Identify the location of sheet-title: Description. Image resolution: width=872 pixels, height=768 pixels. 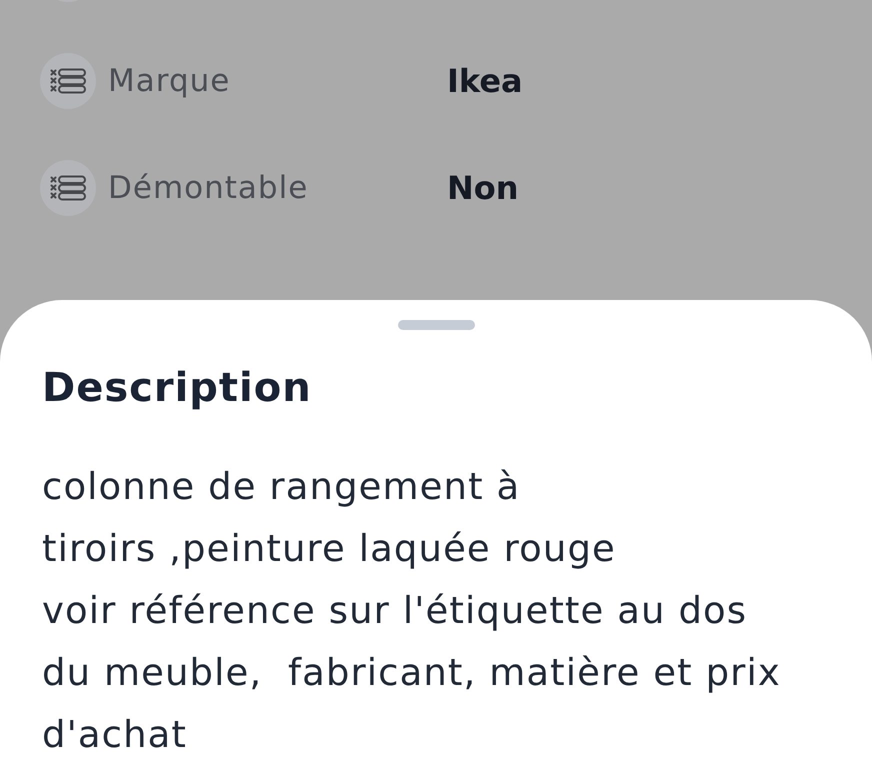
(177, 388).